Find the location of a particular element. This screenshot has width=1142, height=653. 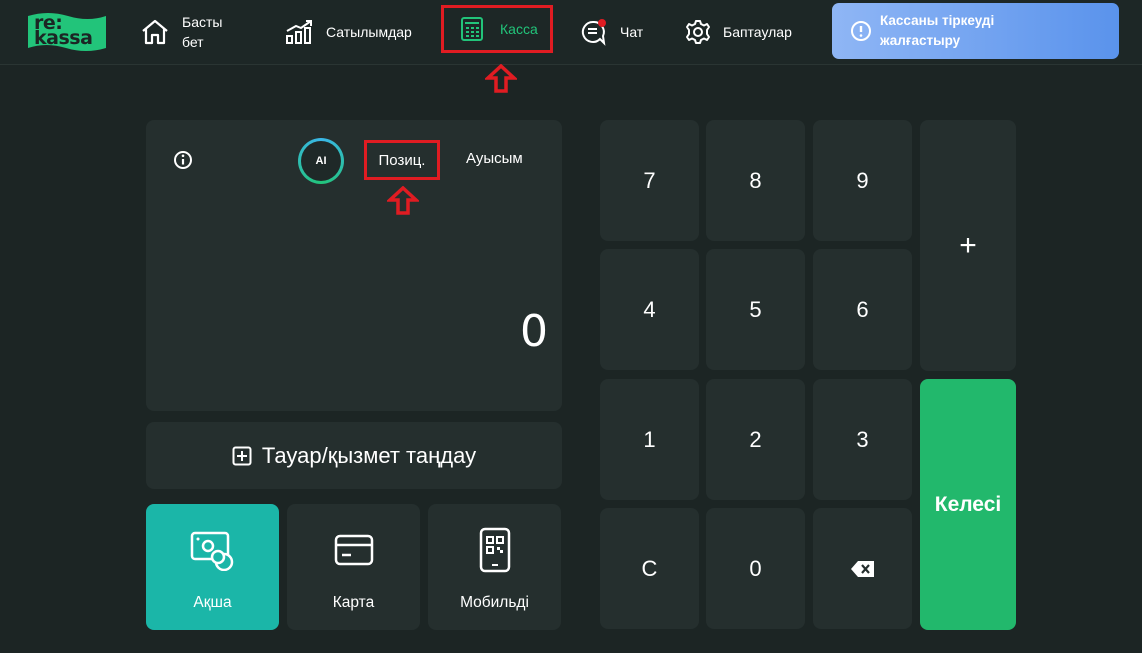

calculator-icon is located at coordinates (472, 29).